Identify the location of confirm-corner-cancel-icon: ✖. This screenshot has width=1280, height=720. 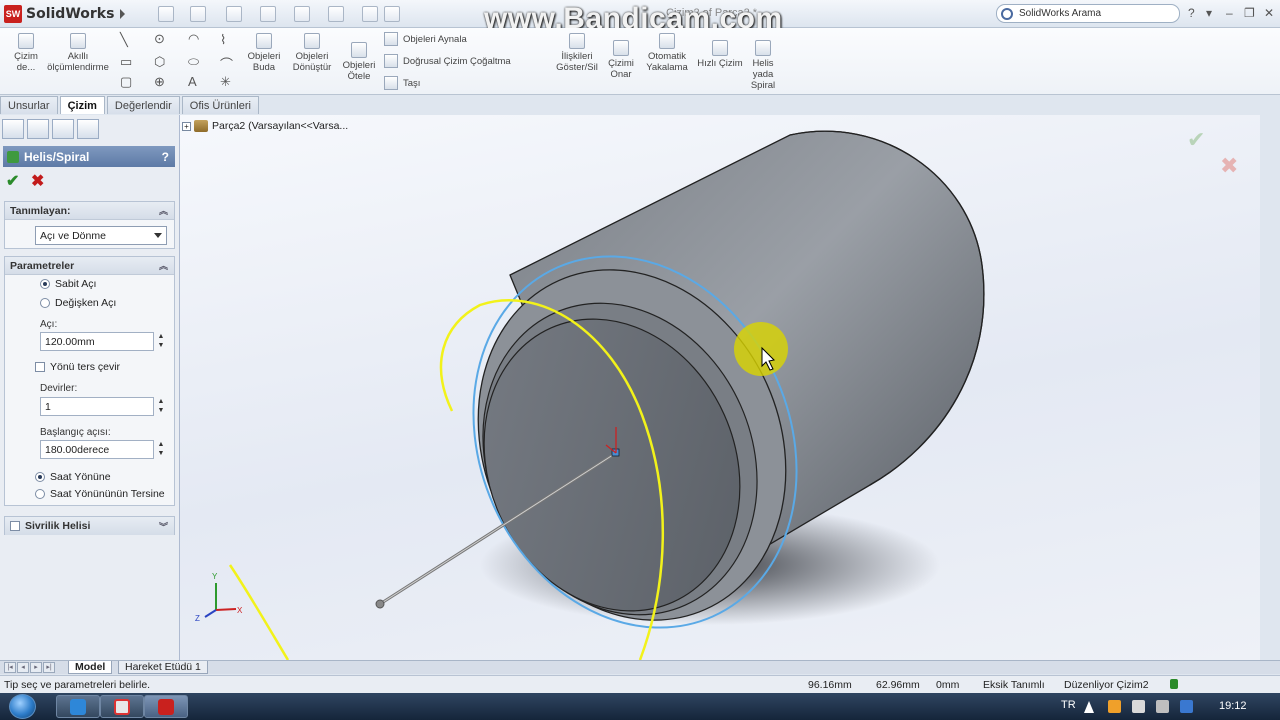
(1229, 166).